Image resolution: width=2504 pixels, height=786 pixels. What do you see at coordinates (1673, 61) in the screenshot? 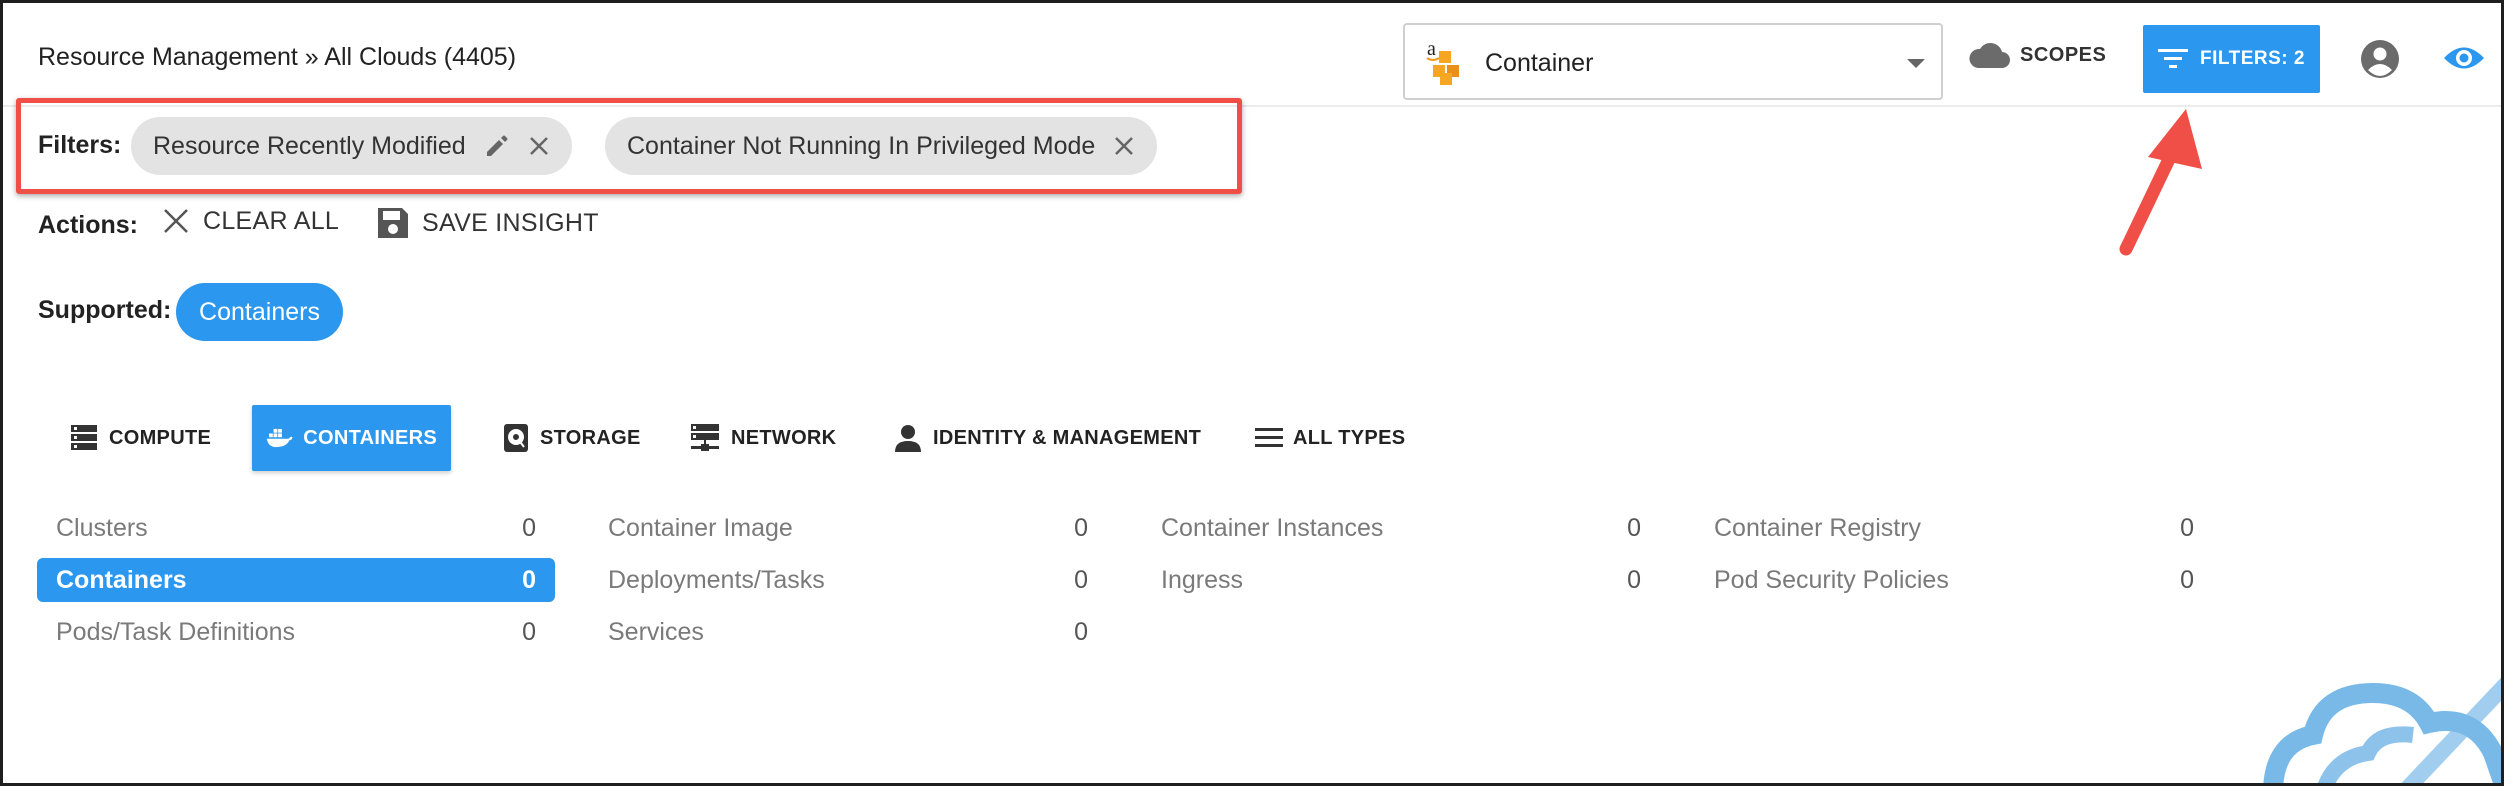
I see `cloud-selector-dropdown: a Container` at bounding box center [1673, 61].